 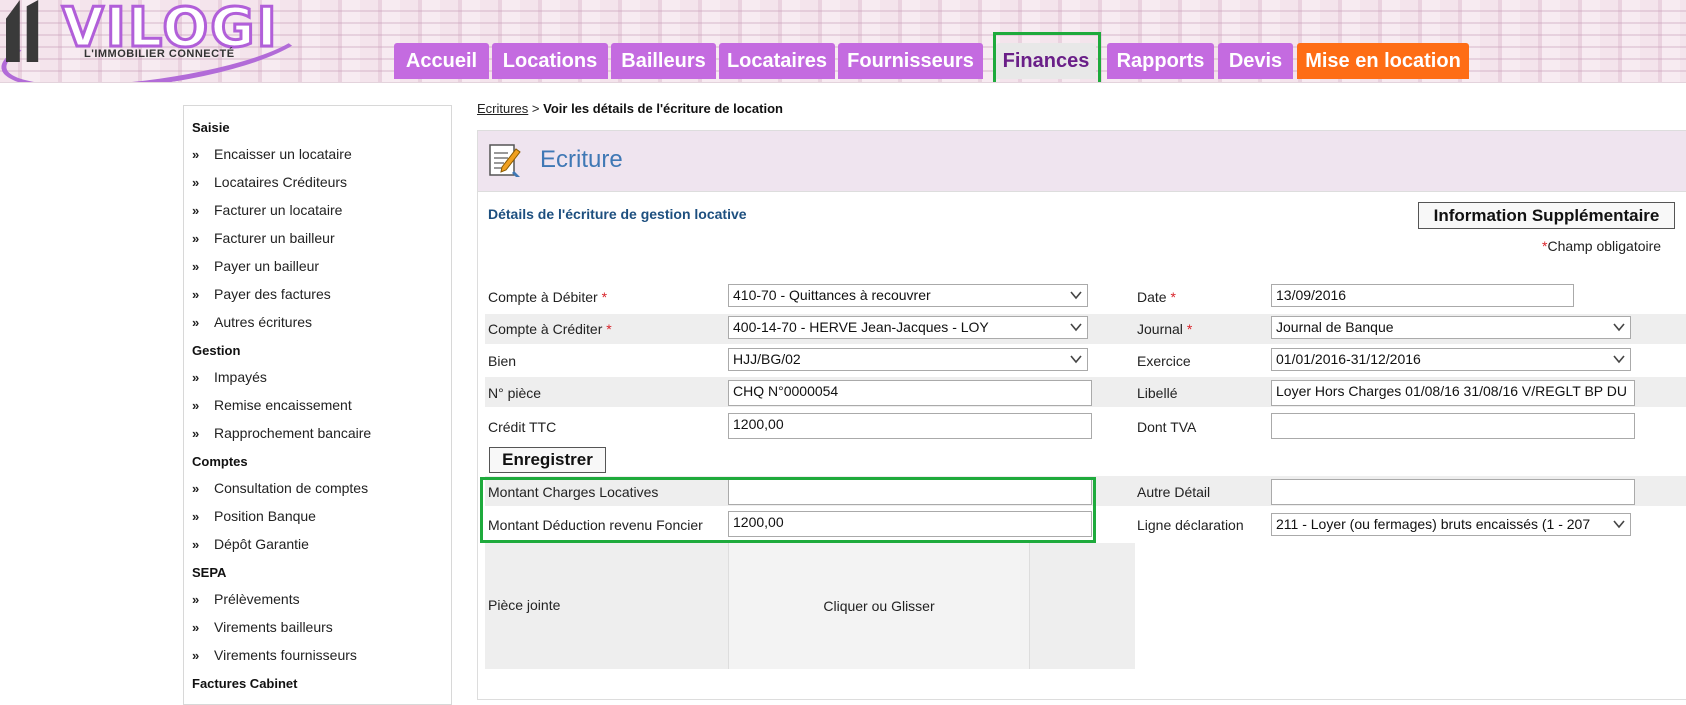 What do you see at coordinates (910, 426) in the screenshot?
I see `credit-ttc-input: 1200,00` at bounding box center [910, 426].